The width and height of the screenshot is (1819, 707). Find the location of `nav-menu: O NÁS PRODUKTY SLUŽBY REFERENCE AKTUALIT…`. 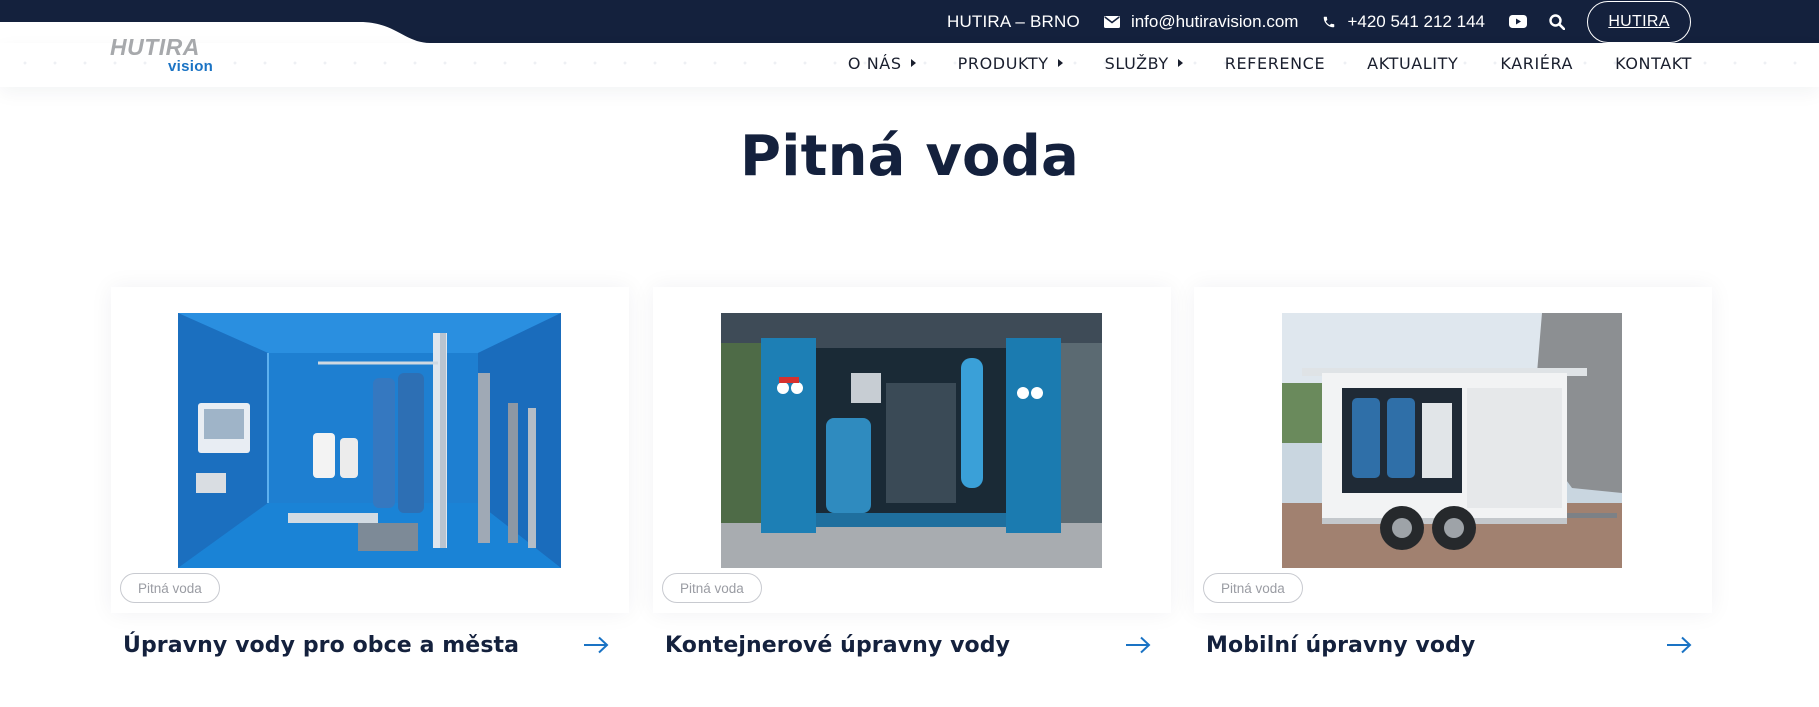

nav-menu: O NÁS PRODUKTY SLUŽBY REFERENCE AKTUALIT… is located at coordinates (1249, 63).